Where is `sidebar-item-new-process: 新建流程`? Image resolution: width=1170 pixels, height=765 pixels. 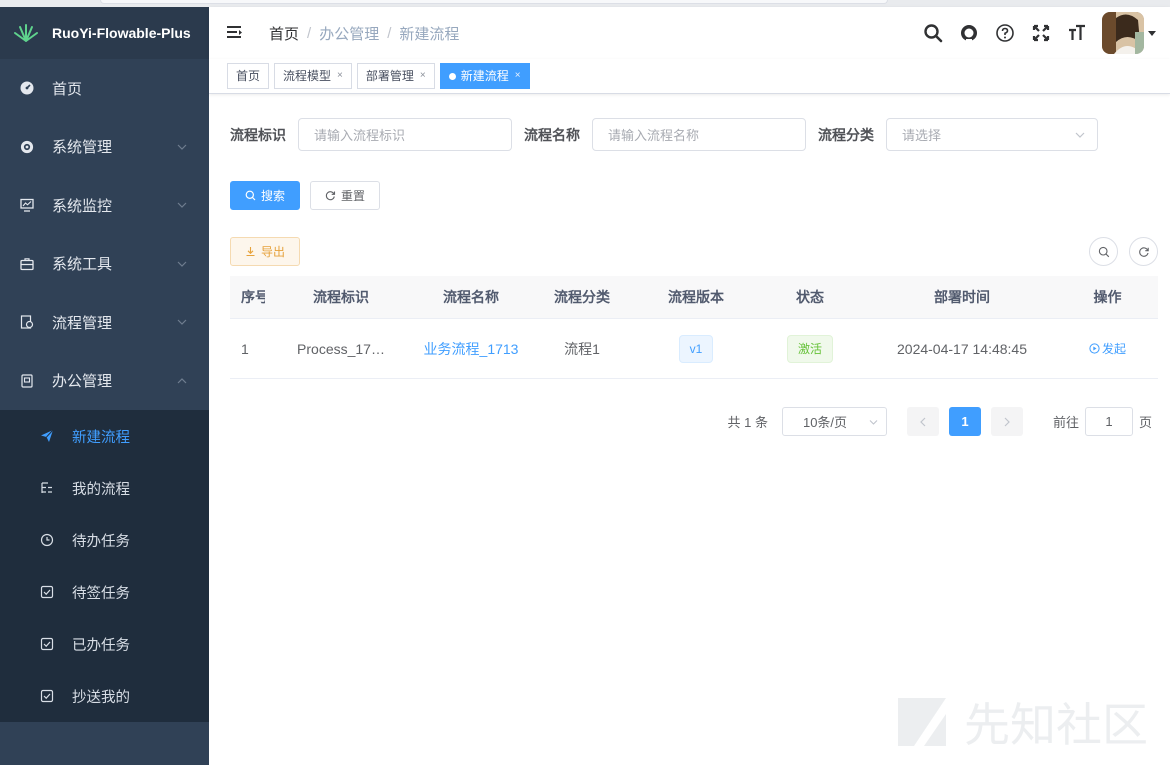
sidebar-item-new-process: 新建流程 is located at coordinates (104, 436).